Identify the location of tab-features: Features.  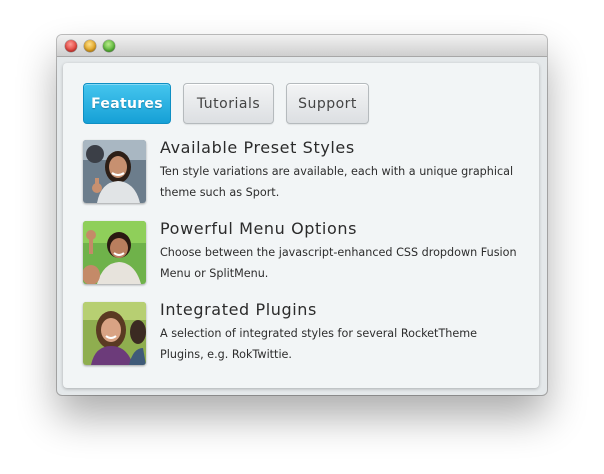
(127, 103).